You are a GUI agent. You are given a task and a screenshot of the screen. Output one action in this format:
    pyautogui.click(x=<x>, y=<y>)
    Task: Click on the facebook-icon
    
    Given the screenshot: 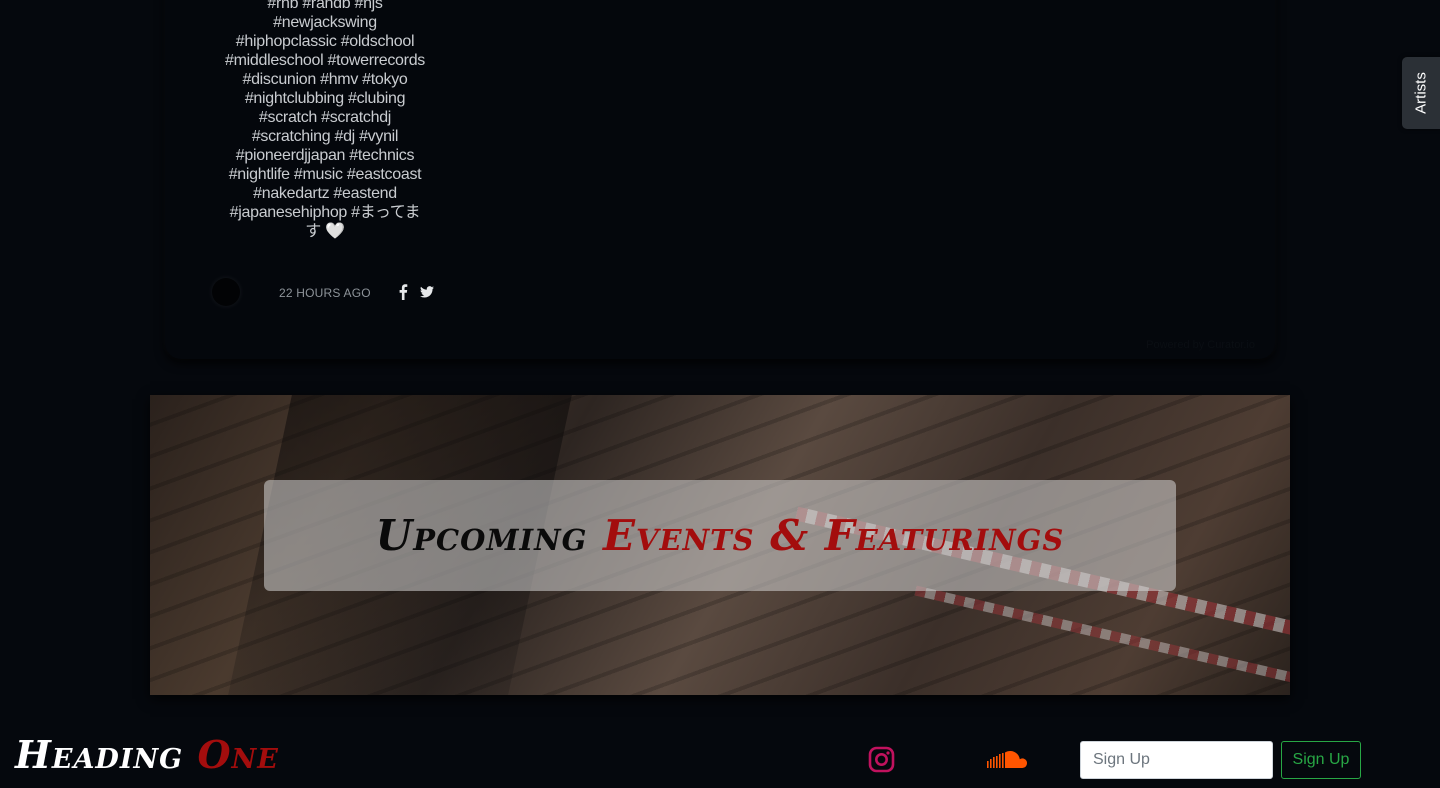 What is the action you would take?
    pyautogui.click(x=403, y=292)
    